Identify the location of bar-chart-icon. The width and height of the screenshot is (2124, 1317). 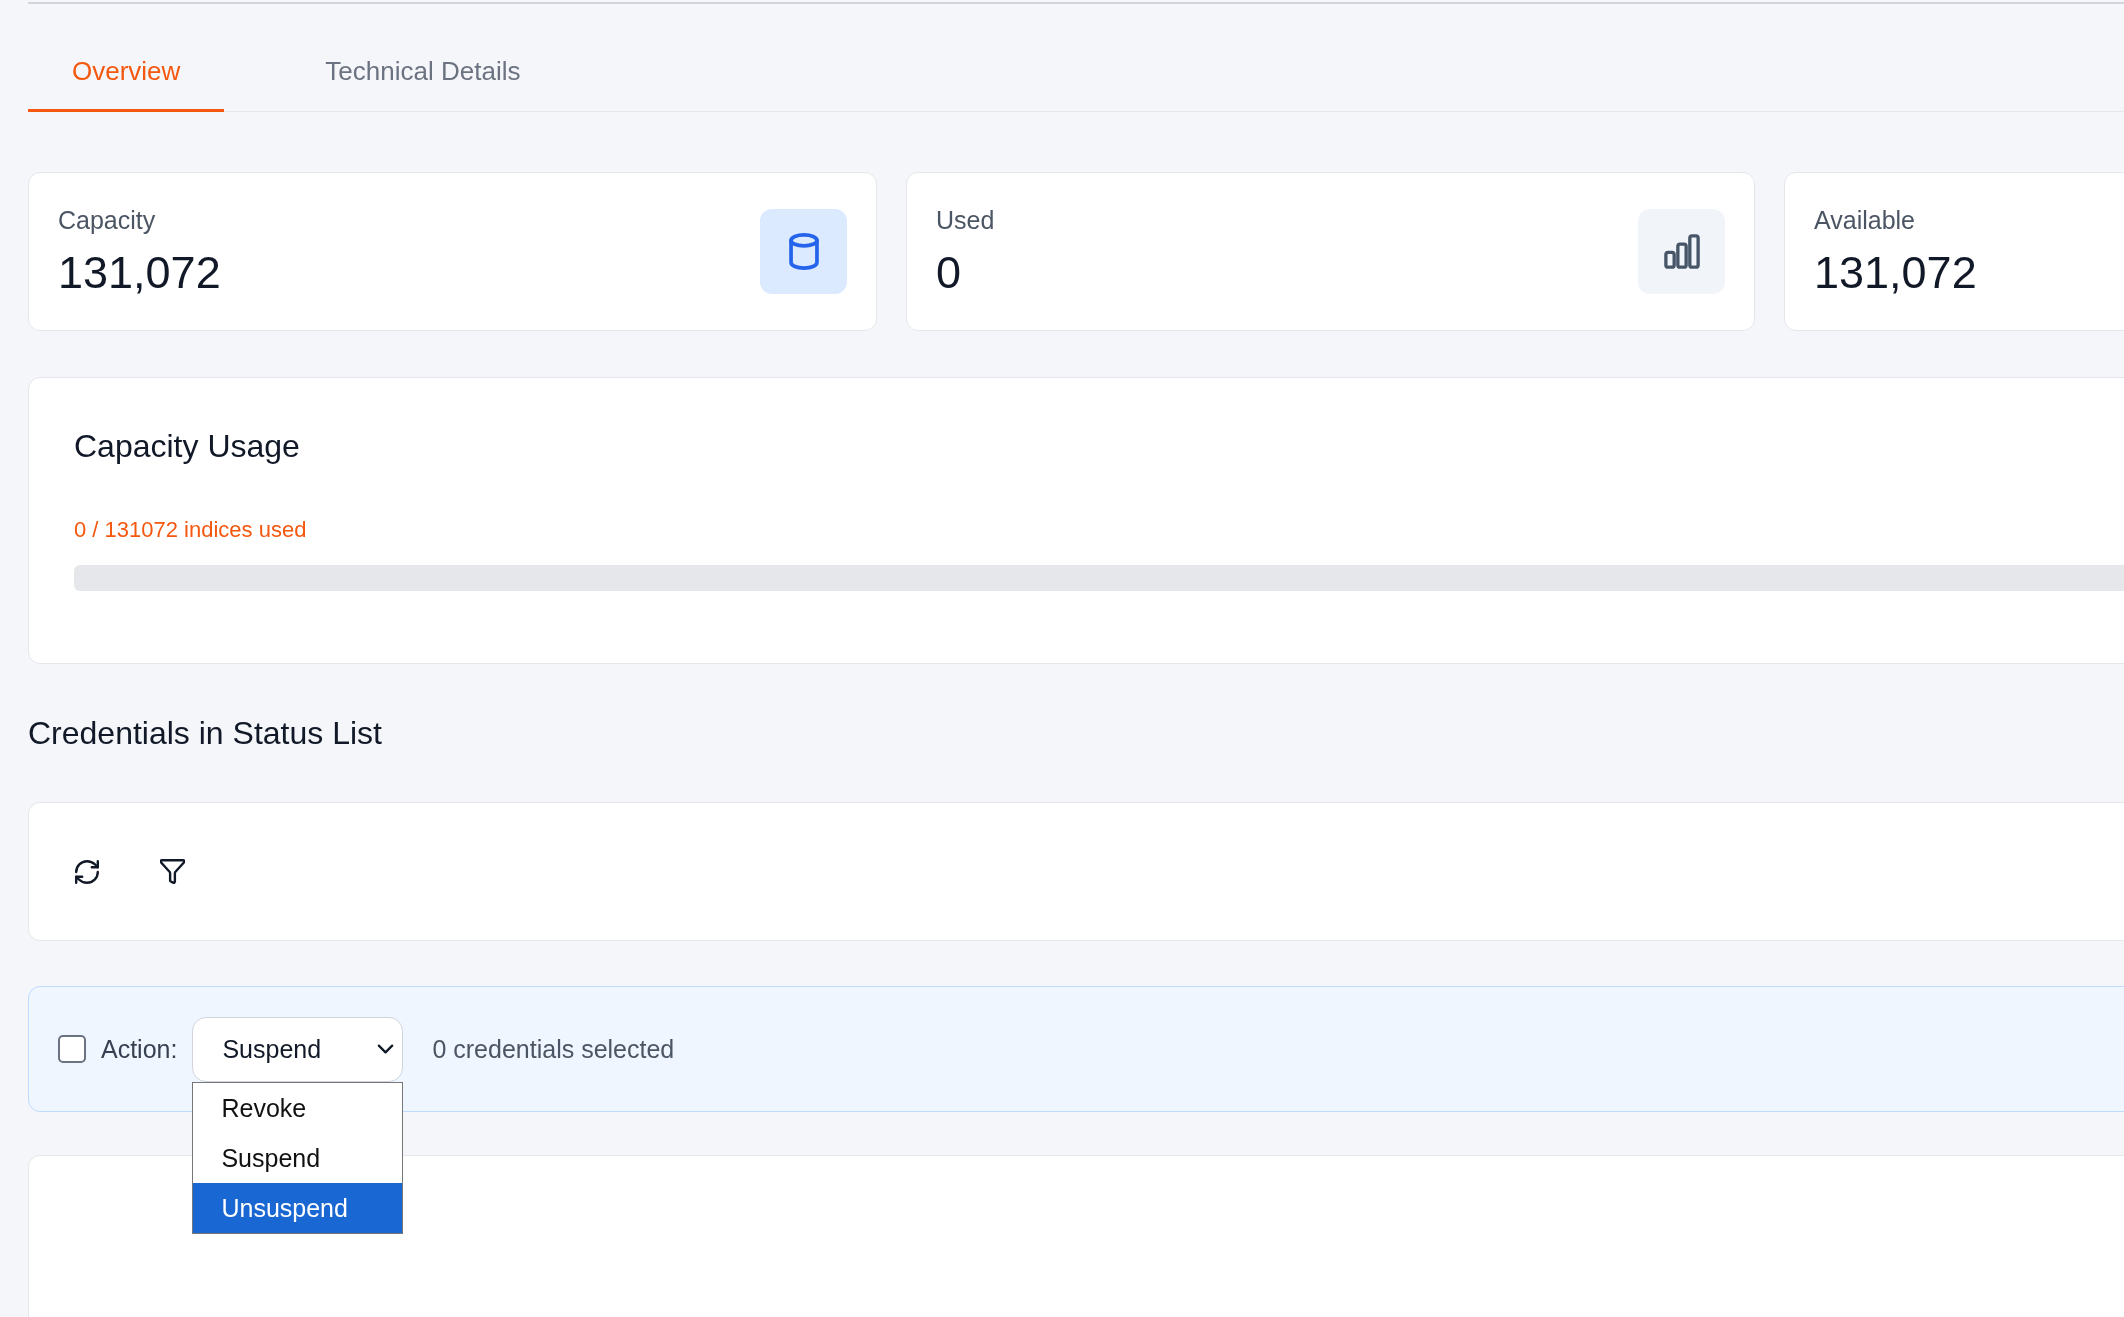
(1681, 251).